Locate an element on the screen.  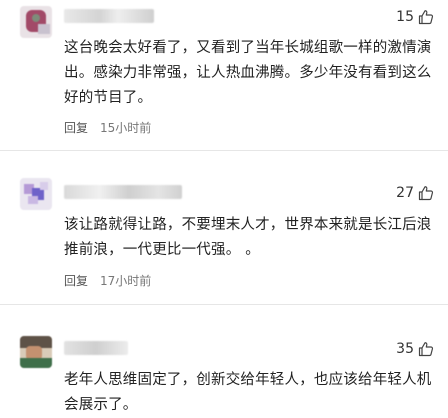
like-count: 35 is located at coordinates (405, 349).